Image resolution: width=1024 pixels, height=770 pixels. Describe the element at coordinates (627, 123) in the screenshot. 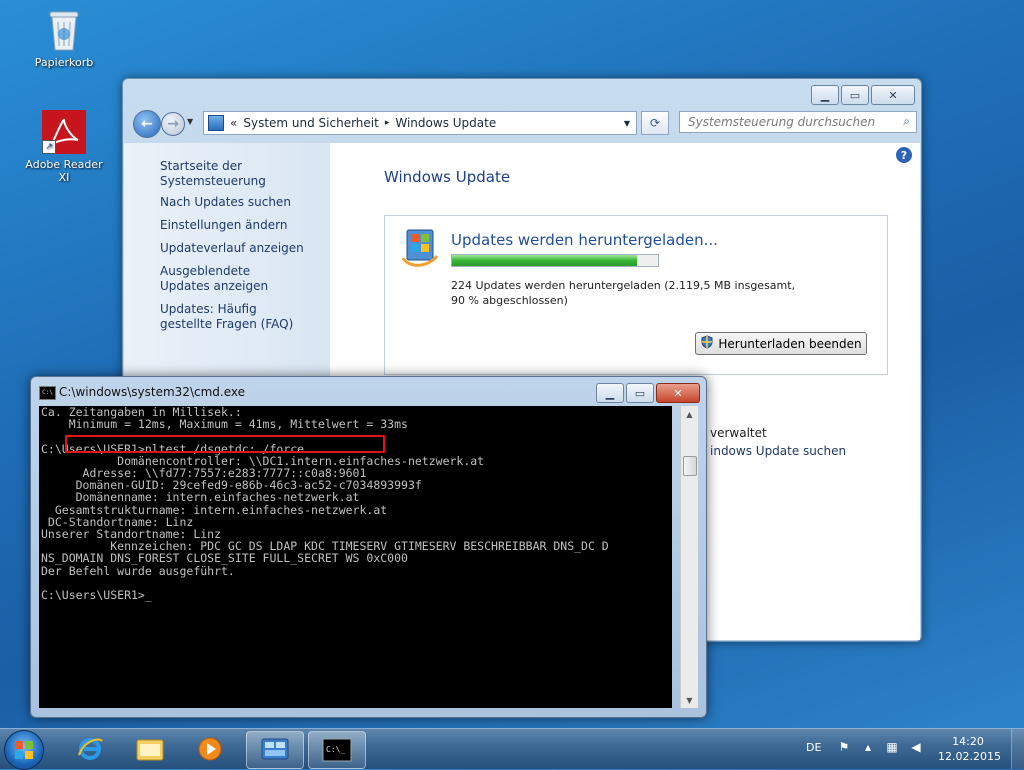

I see `address-dropdown-icon: ▼` at that location.